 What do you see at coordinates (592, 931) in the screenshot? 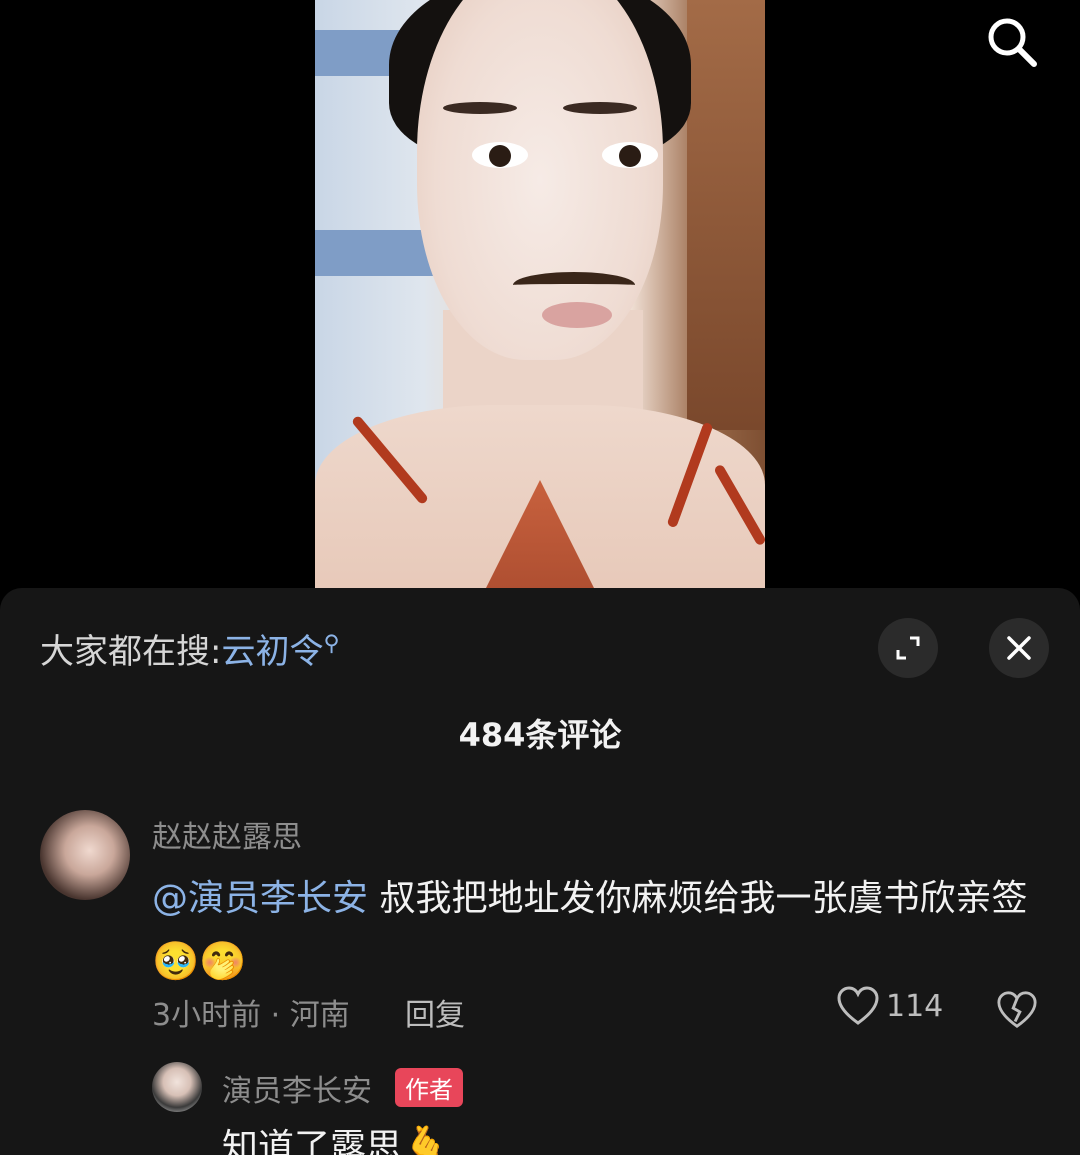
I see `comment-text: @演员李长安 叔我把地址发你麻烦给我一张虞书欣亲签 🥹🤭` at bounding box center [592, 931].